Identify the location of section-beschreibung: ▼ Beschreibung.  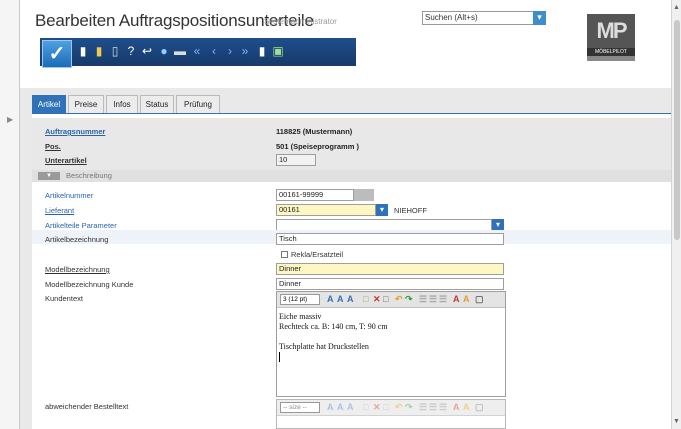
(351, 176).